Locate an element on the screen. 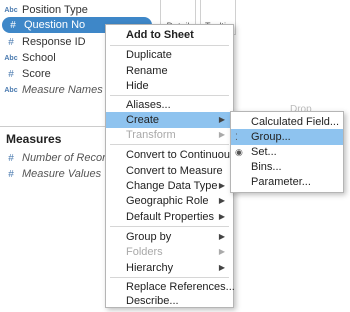 This screenshot has height=312, width=350. menu-item-geographic-role: Geographic Role ▶ is located at coordinates (169, 201).